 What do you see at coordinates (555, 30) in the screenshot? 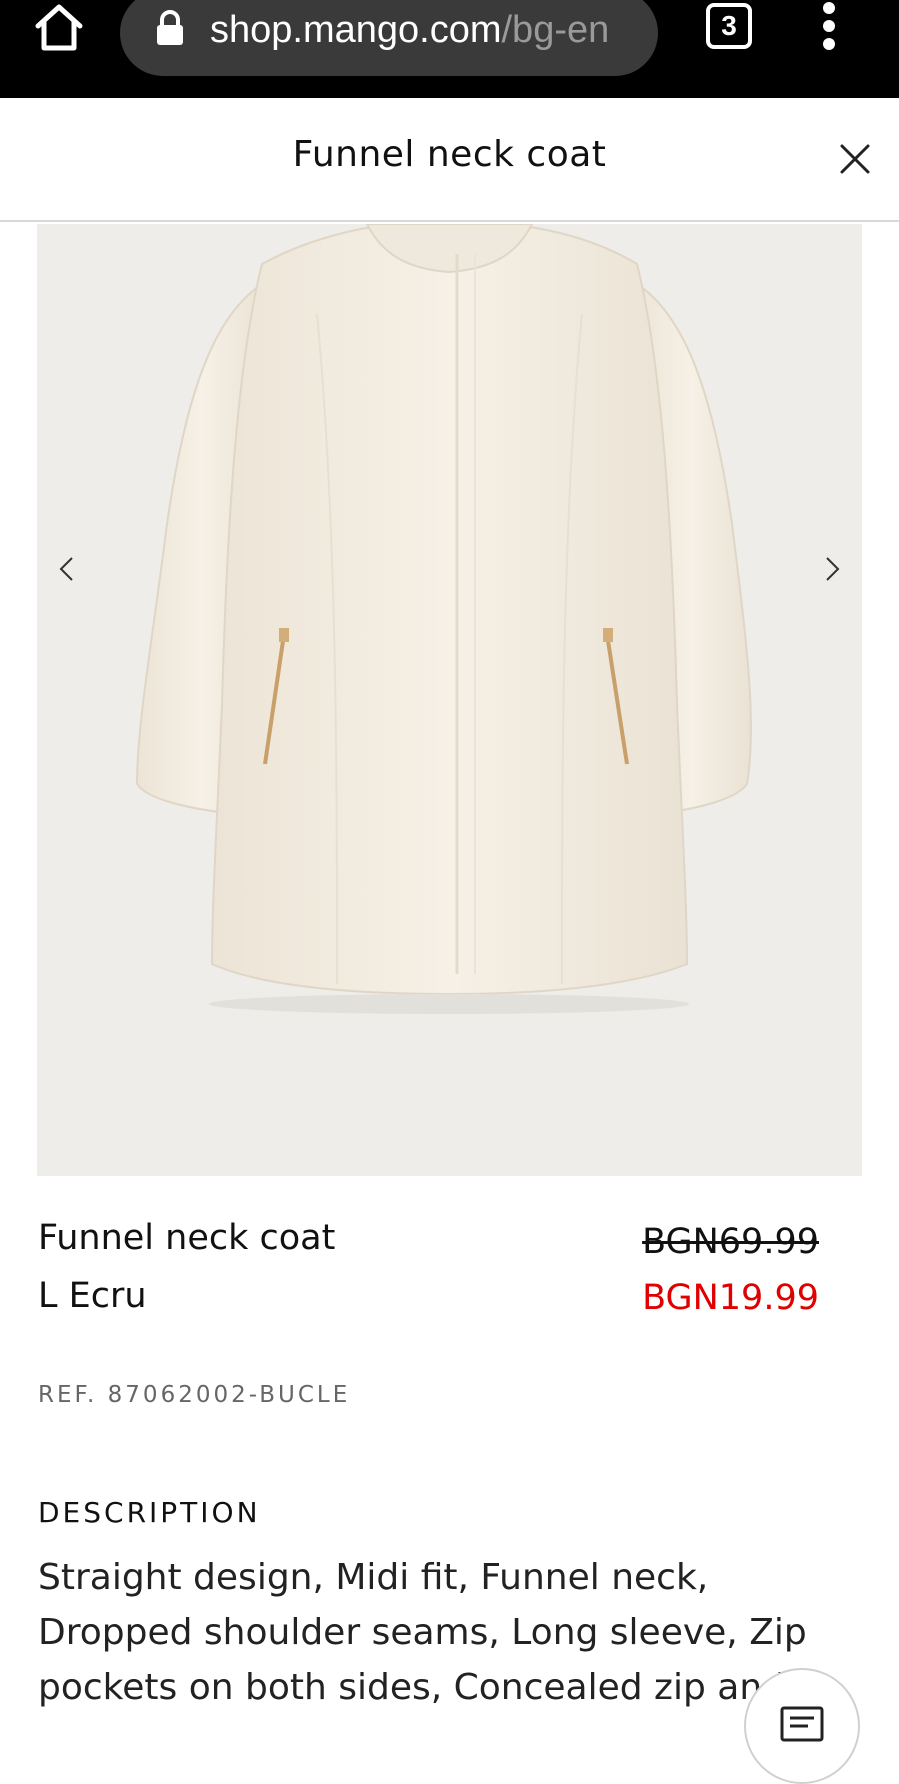
I see `url-path: /bg-en` at bounding box center [555, 30].